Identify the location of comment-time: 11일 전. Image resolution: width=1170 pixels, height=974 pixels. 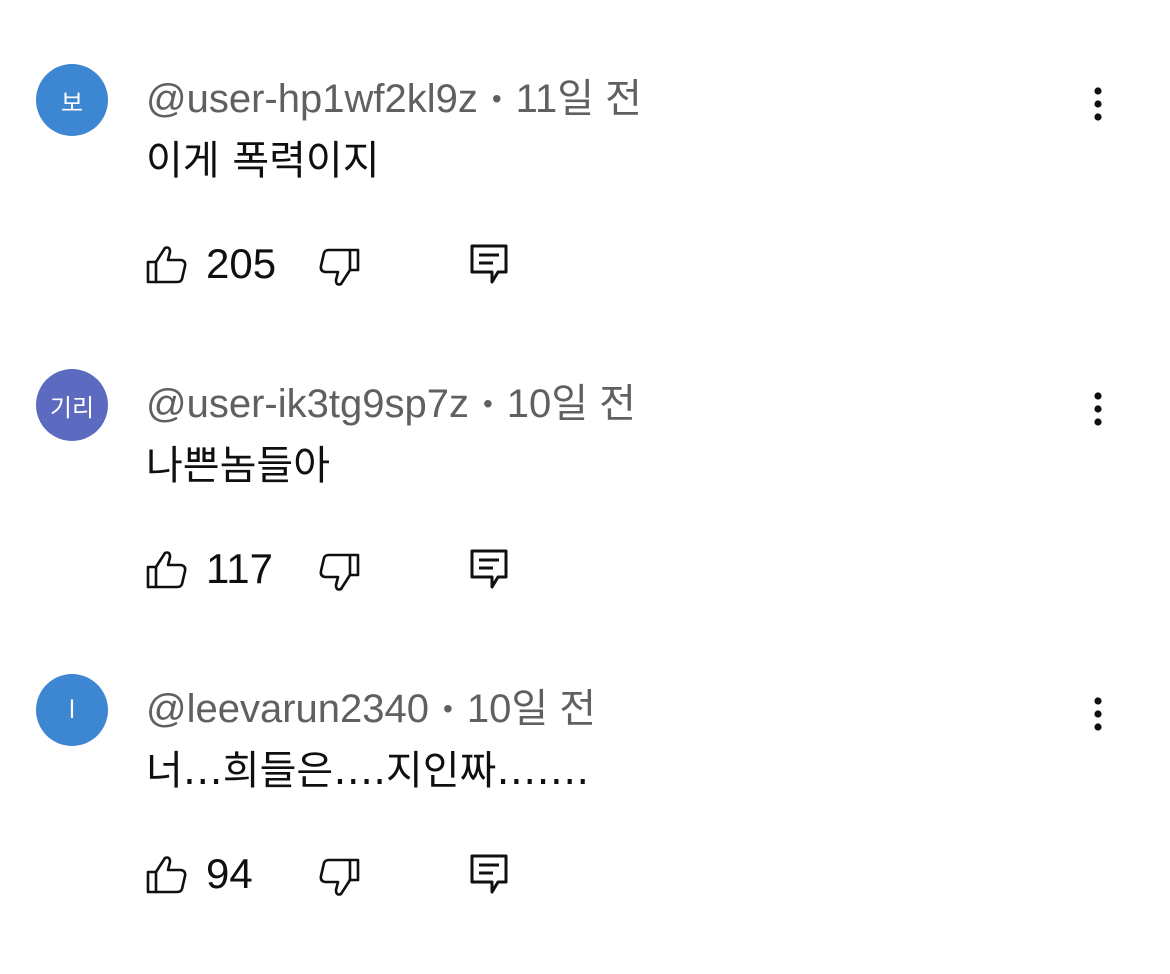
(579, 99).